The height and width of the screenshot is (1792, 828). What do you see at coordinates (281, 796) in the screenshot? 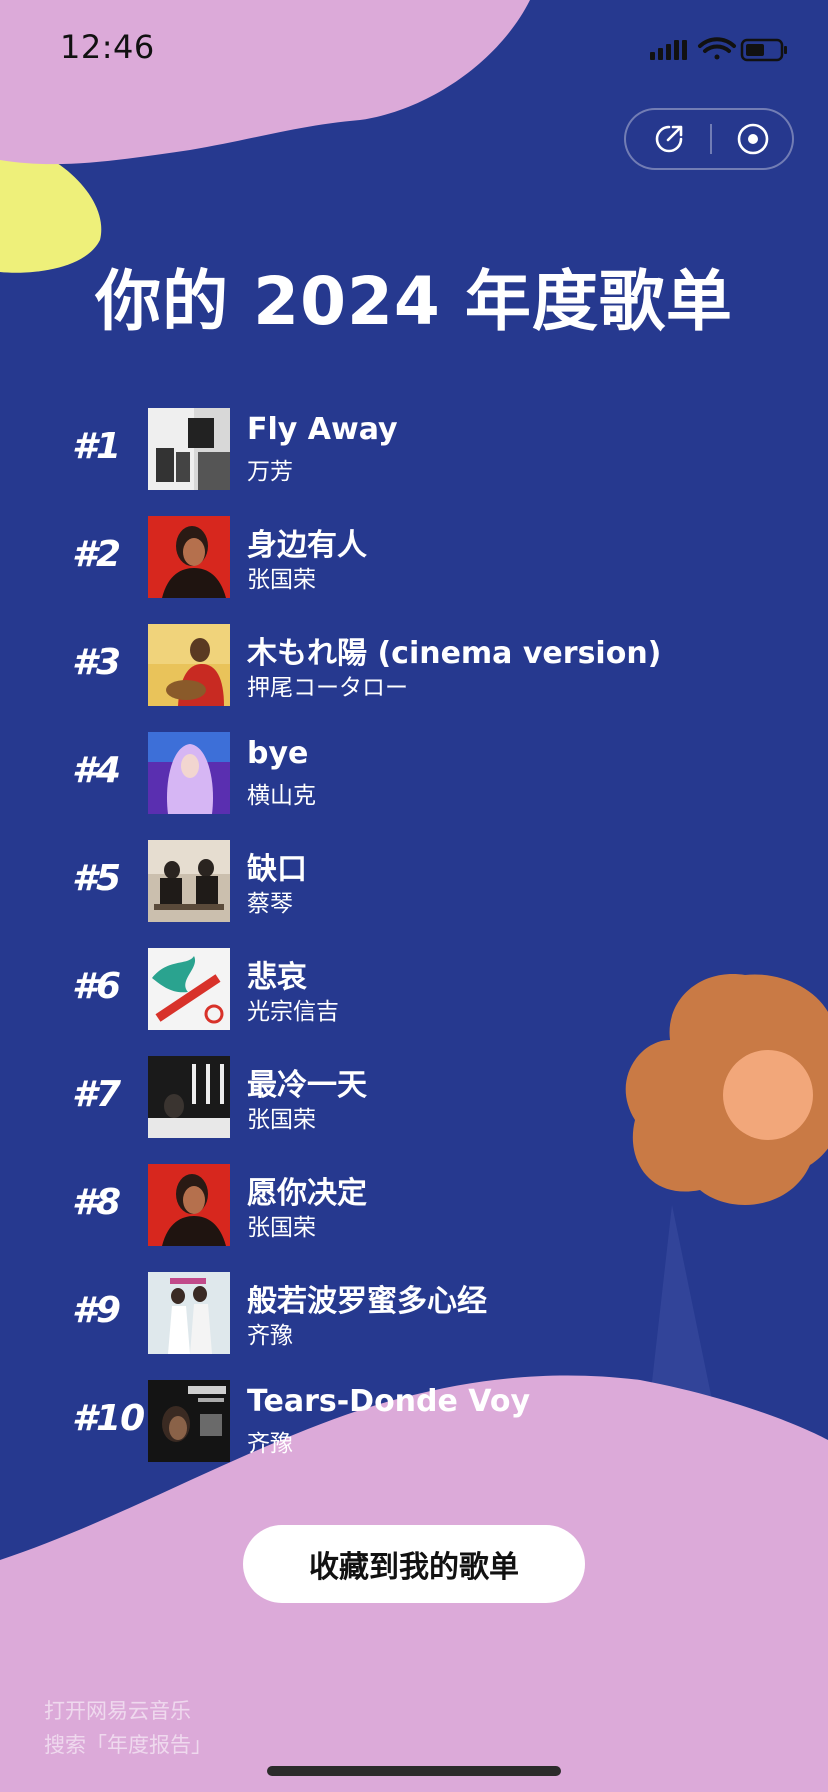
I see `song-artist: 横山克` at bounding box center [281, 796].